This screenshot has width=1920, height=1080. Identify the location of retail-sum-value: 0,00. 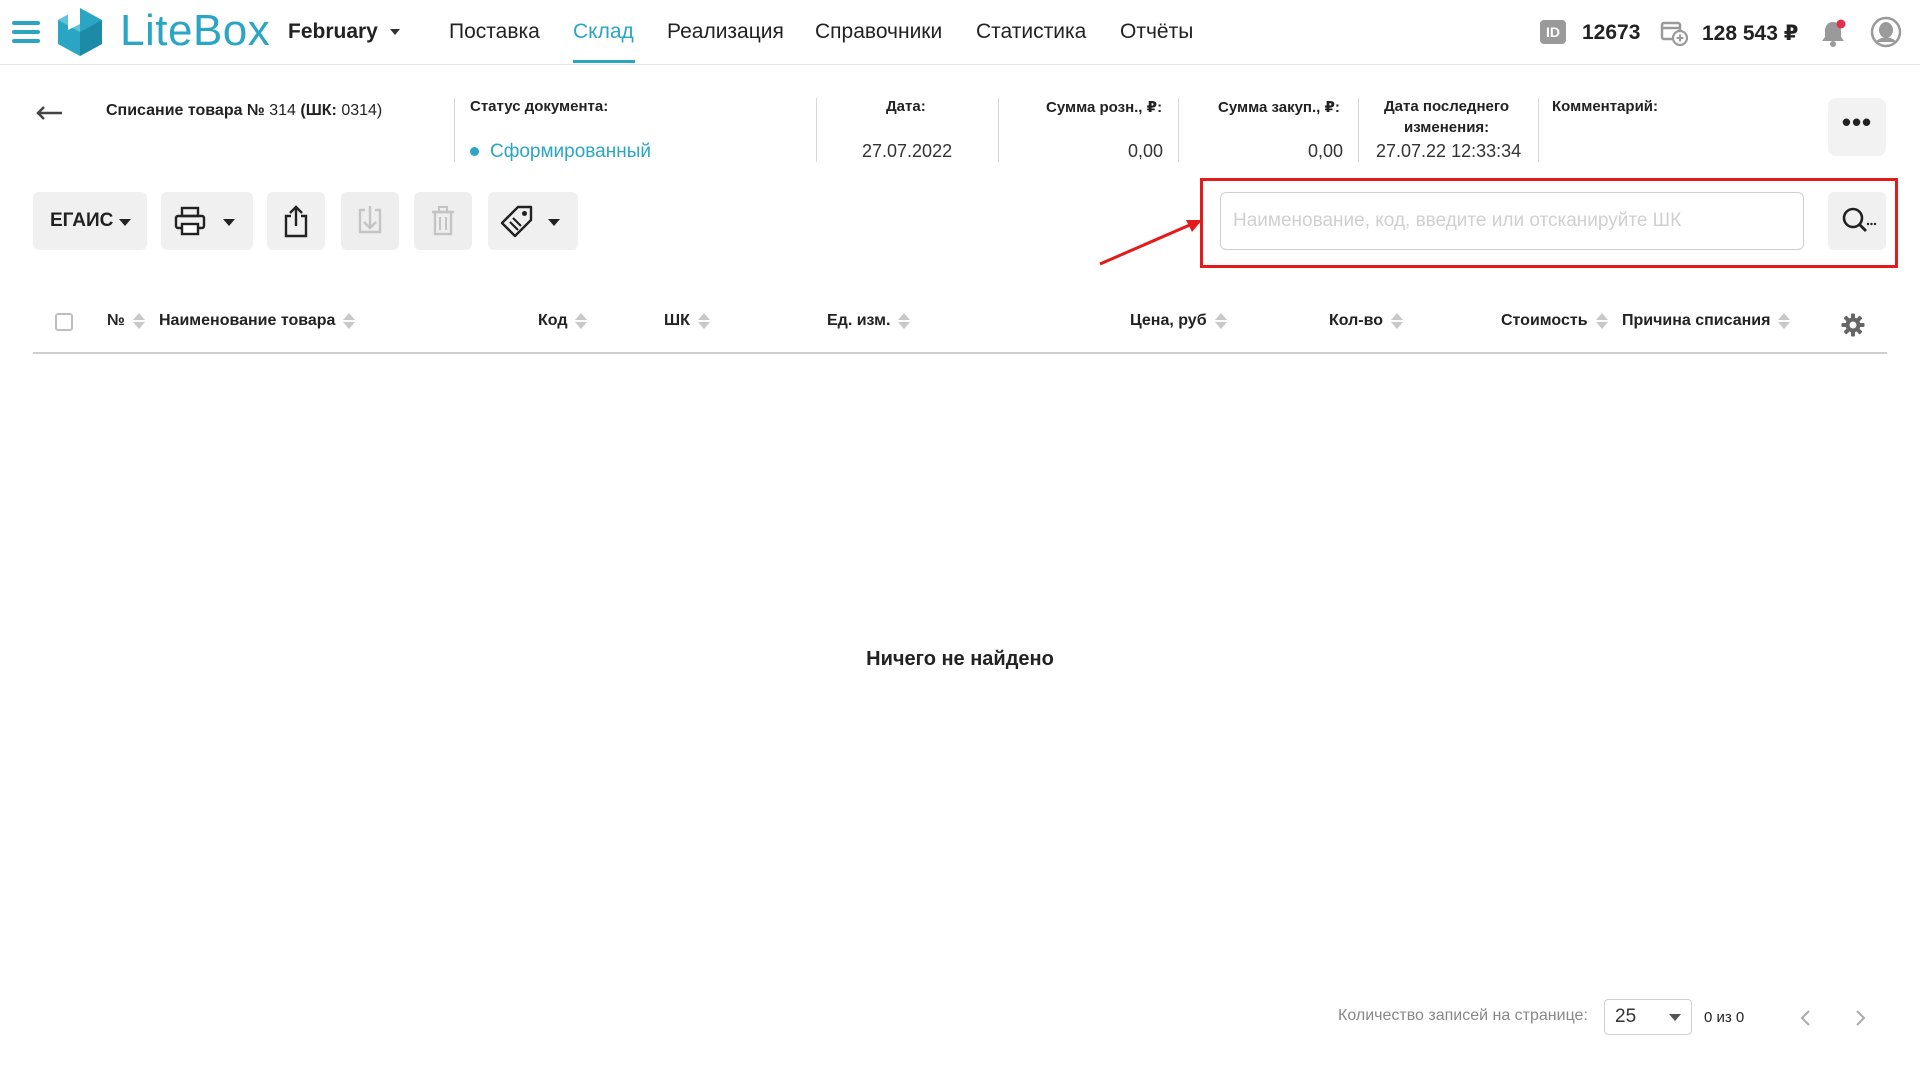
(1146, 151).